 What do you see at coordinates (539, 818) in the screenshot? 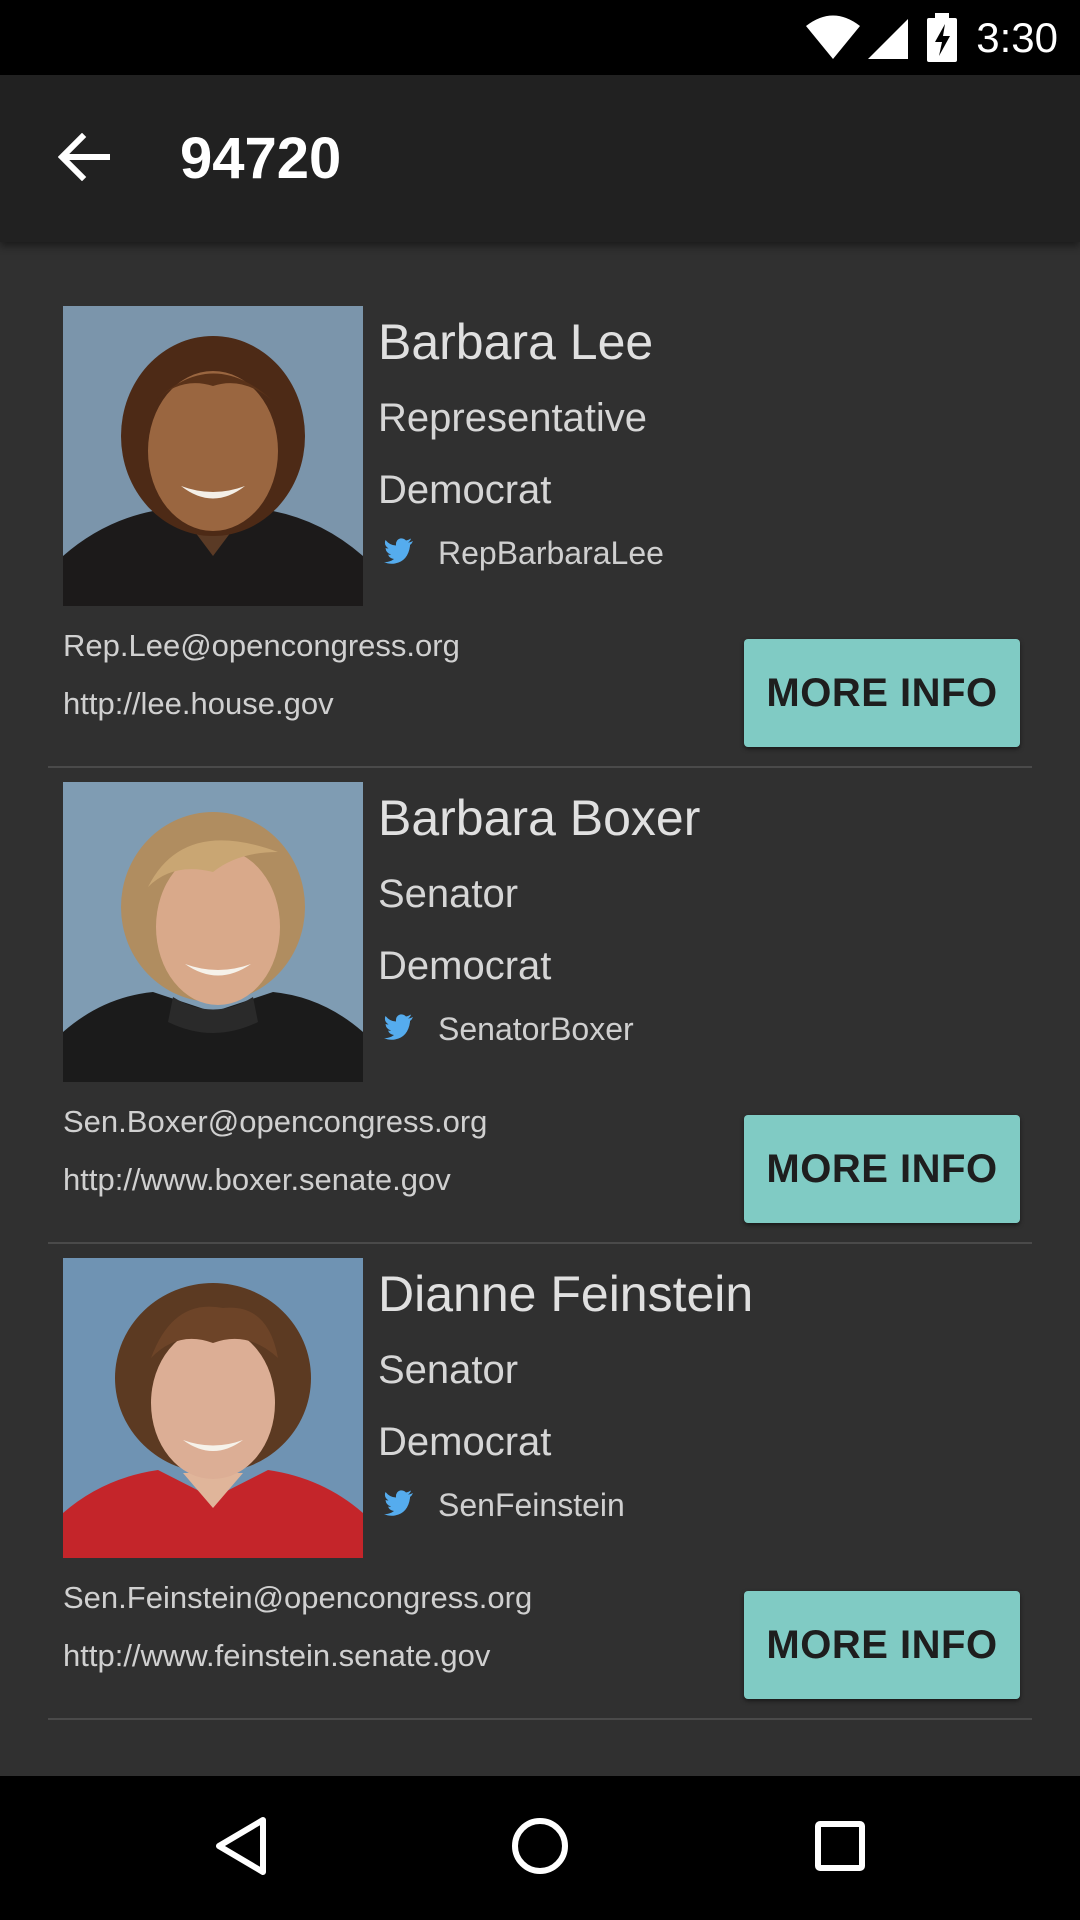
I see `representative-name: Barbara Boxer` at bounding box center [539, 818].